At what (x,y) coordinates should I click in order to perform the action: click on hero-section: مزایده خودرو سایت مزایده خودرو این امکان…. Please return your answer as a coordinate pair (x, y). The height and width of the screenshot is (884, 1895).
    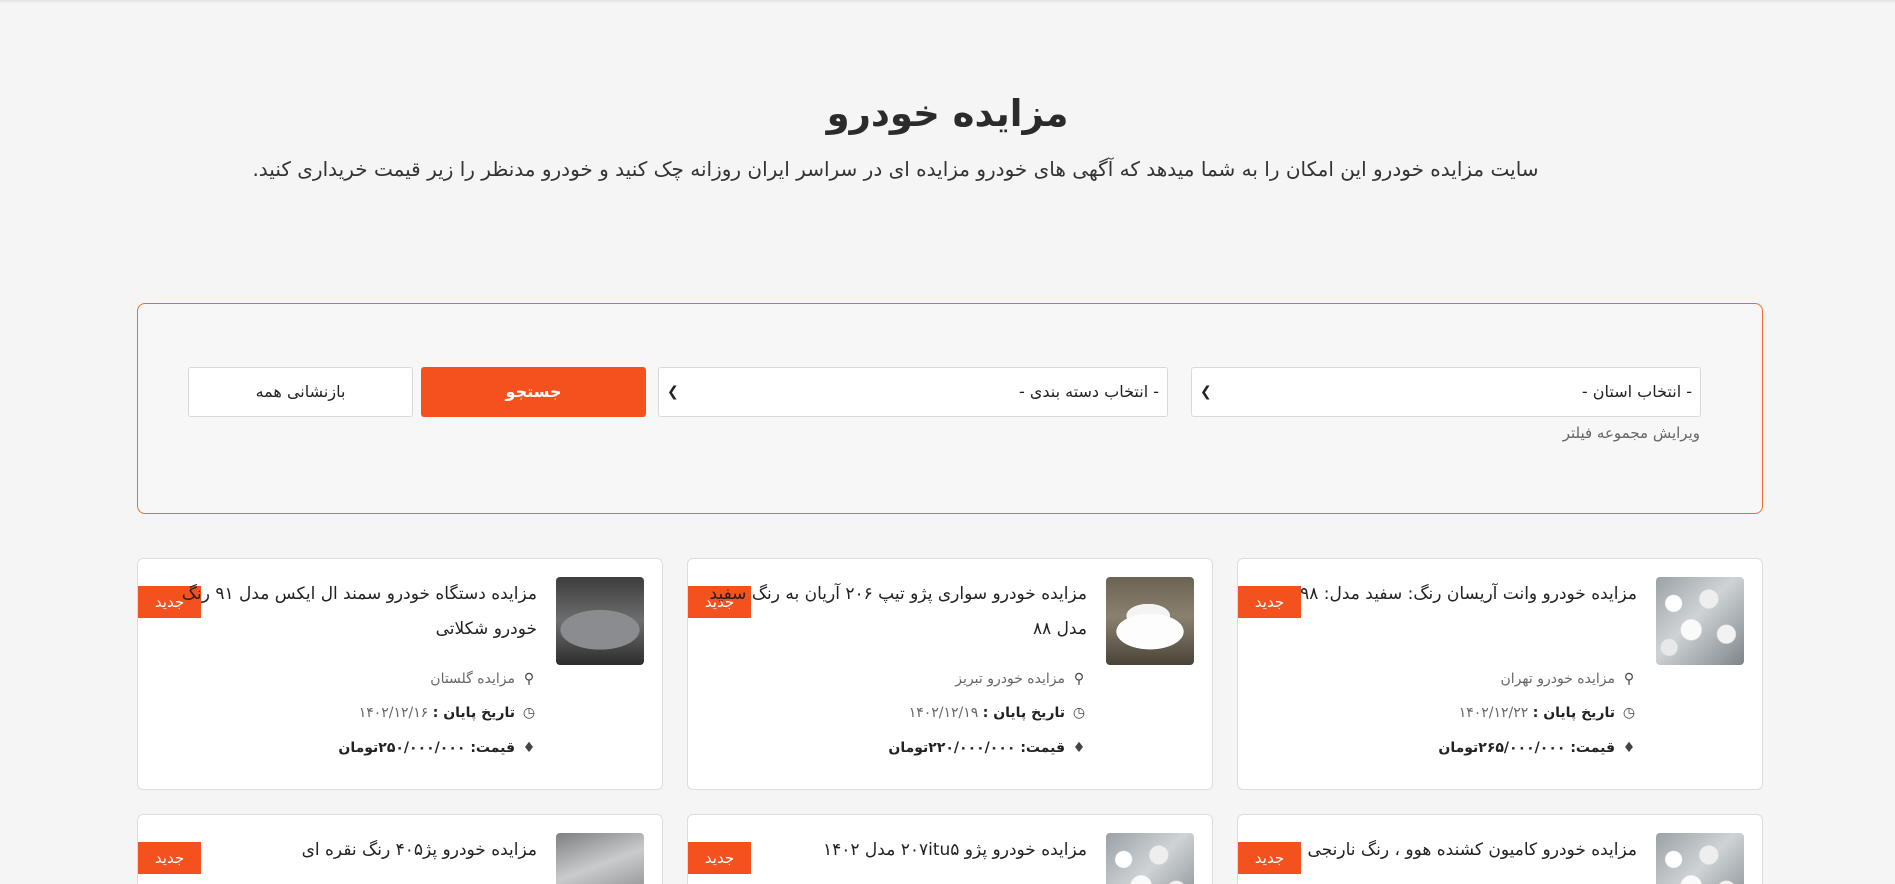
    Looking at the image, I should click on (947, 136).